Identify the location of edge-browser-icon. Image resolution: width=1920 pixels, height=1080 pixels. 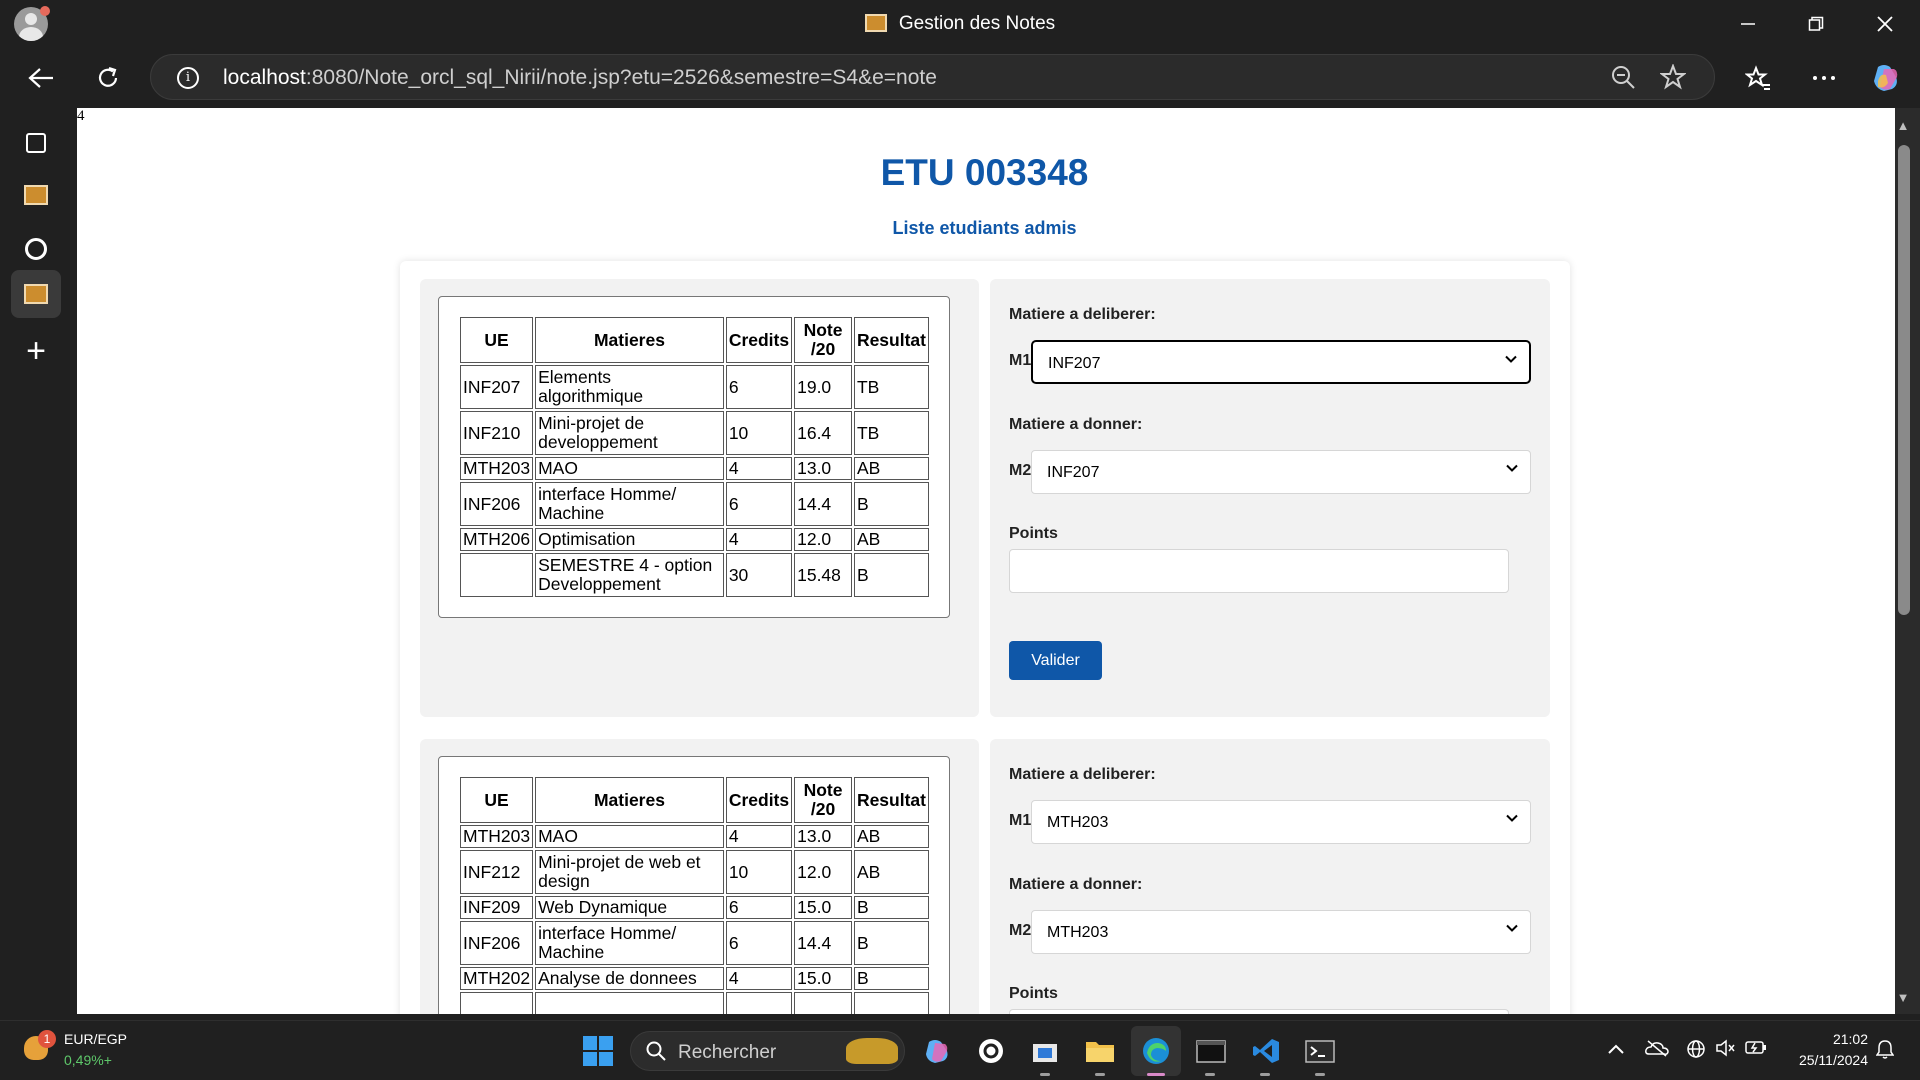
(1156, 1051).